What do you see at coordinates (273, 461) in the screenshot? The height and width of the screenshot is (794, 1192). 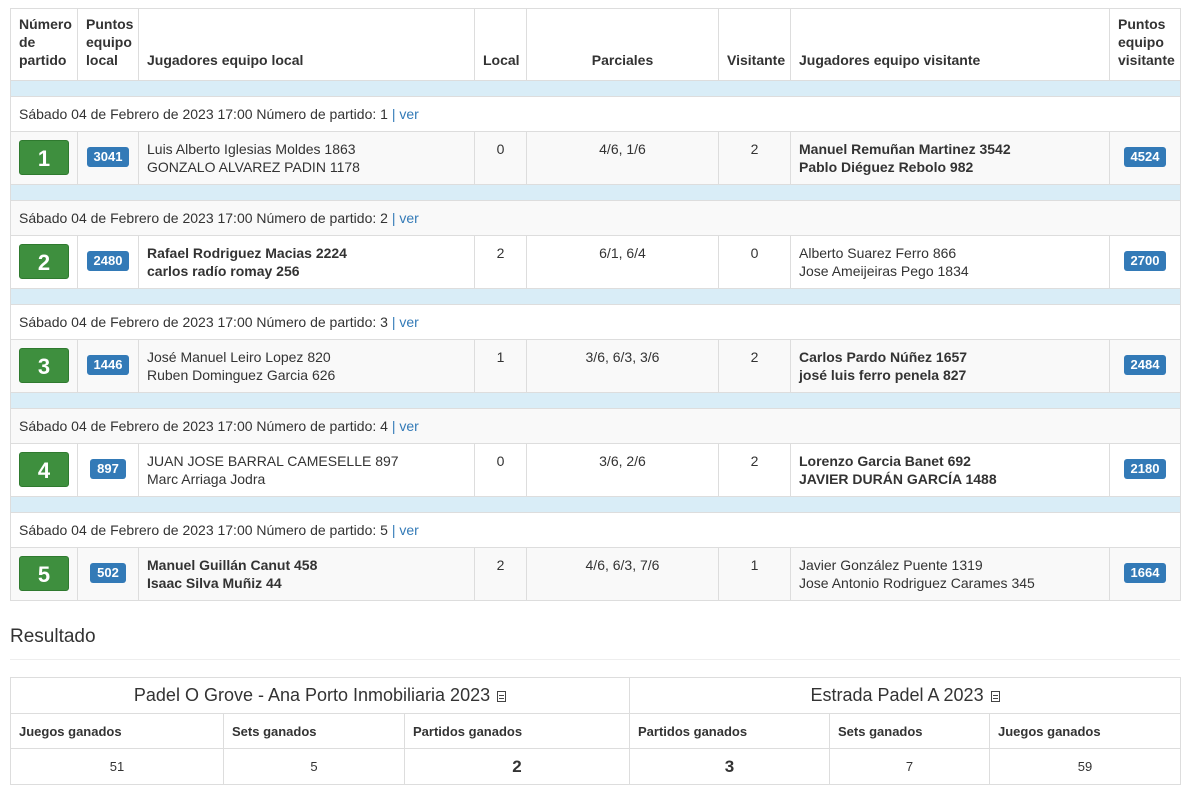 I see `home-player-1: JUAN JOSE BARRAL CAMESELLE 897` at bounding box center [273, 461].